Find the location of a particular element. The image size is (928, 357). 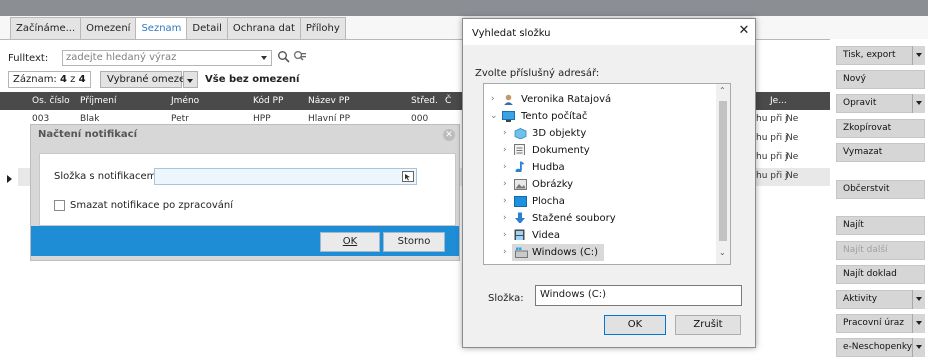

drive-icon is located at coordinates (521, 252).